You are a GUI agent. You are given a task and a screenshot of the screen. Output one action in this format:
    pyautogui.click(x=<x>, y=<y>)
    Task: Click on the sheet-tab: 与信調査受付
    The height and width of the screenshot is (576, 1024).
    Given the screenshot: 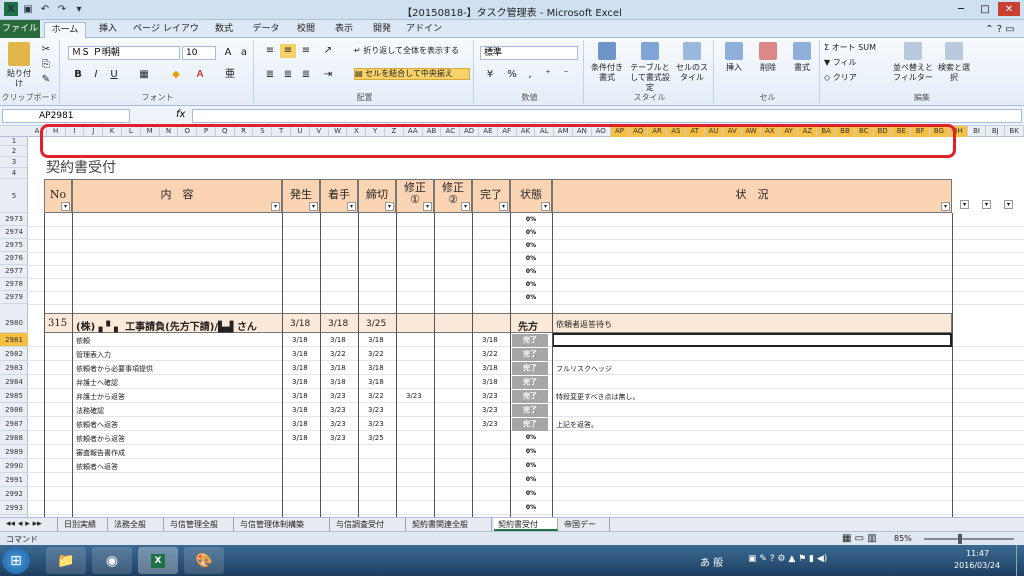 What is the action you would take?
    pyautogui.click(x=369, y=524)
    